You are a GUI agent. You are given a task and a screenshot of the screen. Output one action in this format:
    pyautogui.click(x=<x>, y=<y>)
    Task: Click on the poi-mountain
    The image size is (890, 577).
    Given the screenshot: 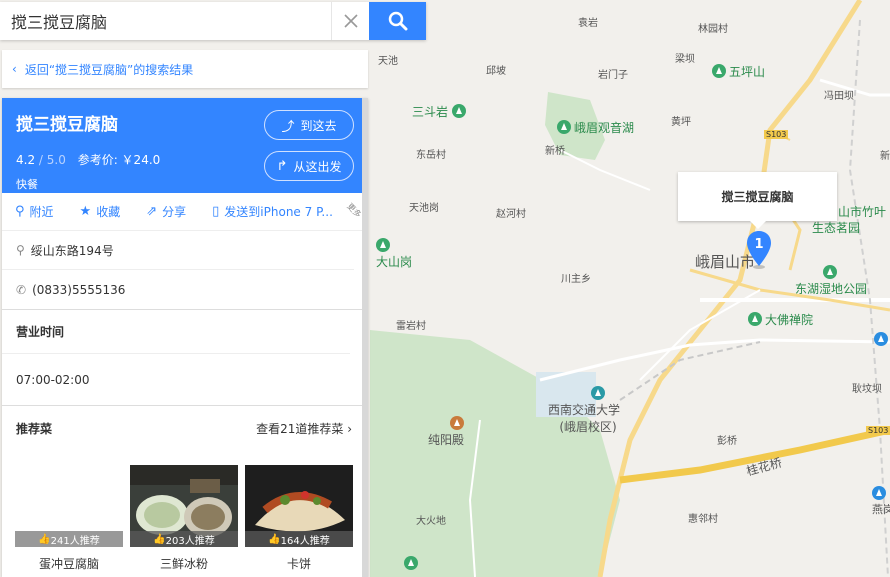 What is the action you would take?
    pyautogui.click(x=412, y=563)
    